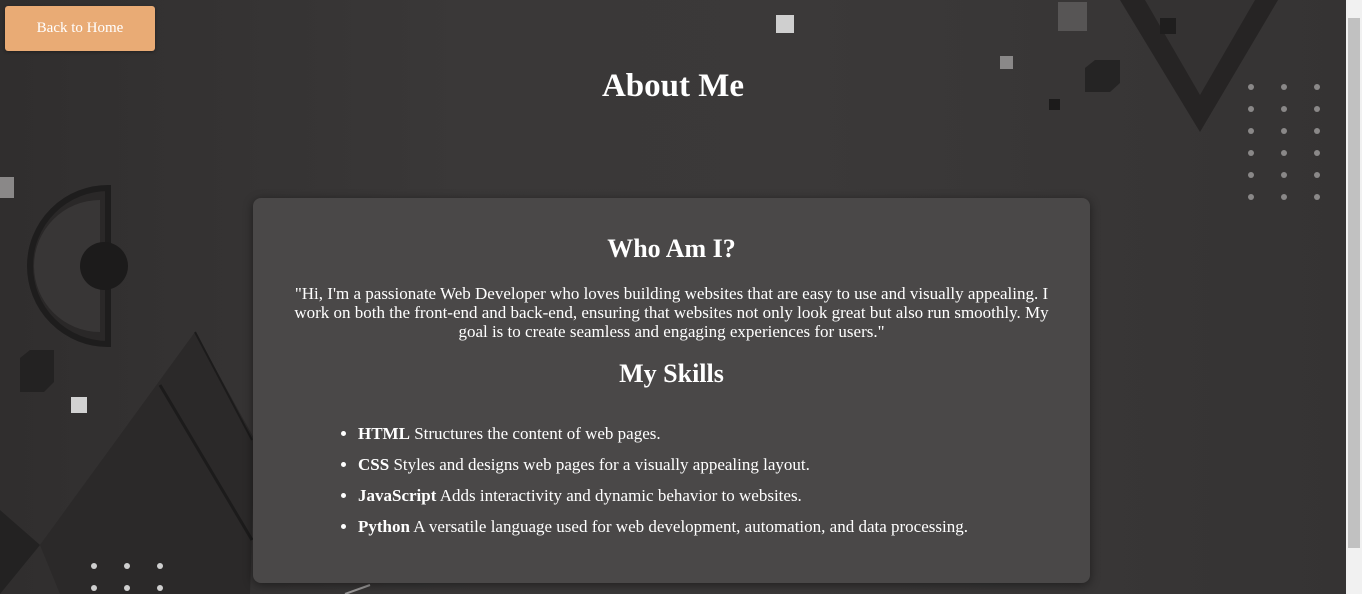 The image size is (1362, 594). I want to click on skill-name: JavaScript, so click(397, 495).